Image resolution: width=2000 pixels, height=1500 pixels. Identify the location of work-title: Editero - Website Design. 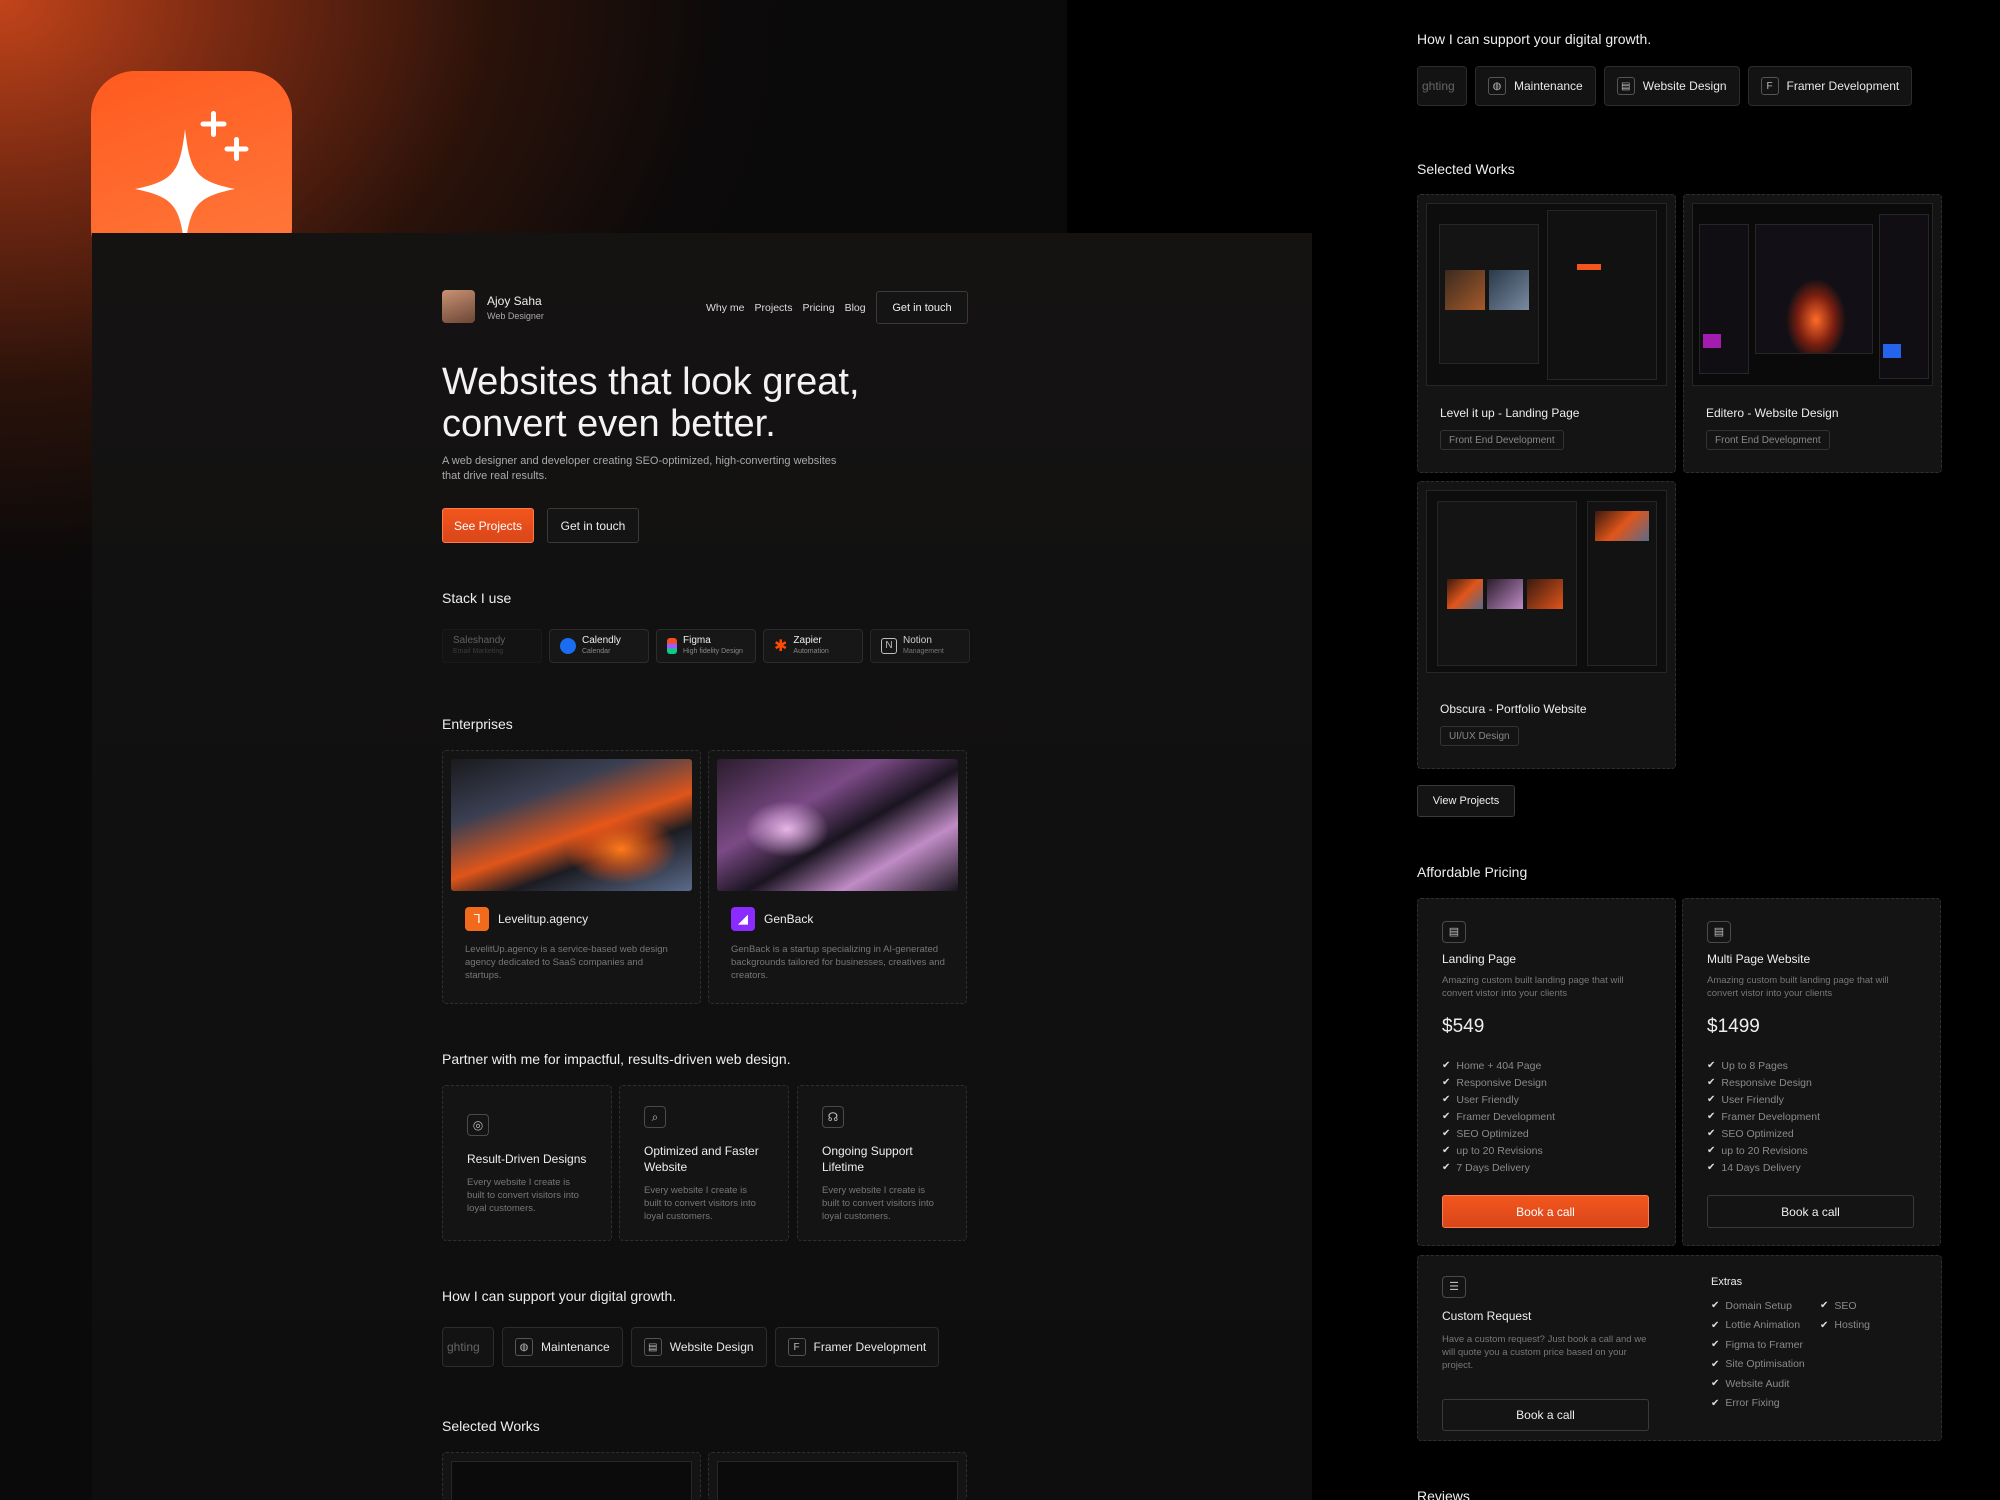
(1772, 413).